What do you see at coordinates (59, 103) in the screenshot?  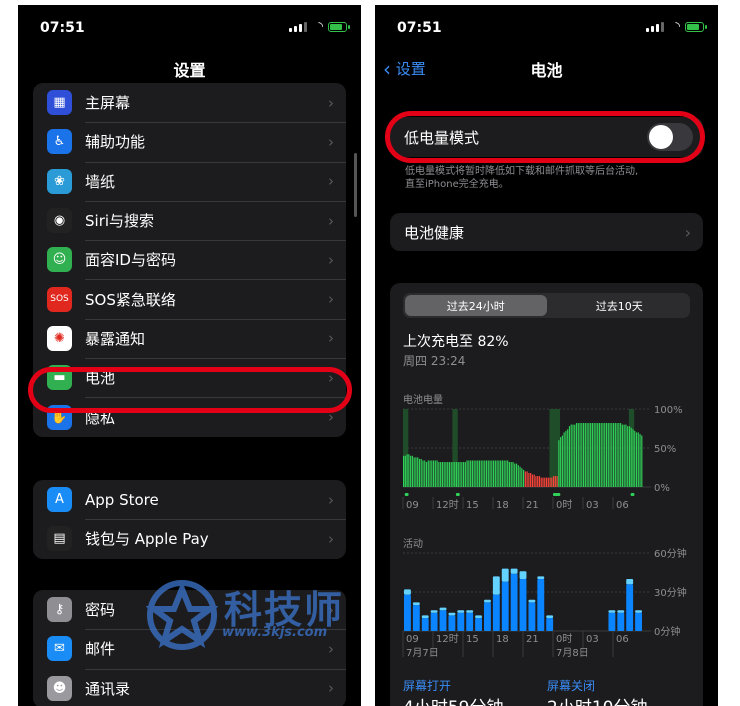 I see `home-screen-icon: ▦` at bounding box center [59, 103].